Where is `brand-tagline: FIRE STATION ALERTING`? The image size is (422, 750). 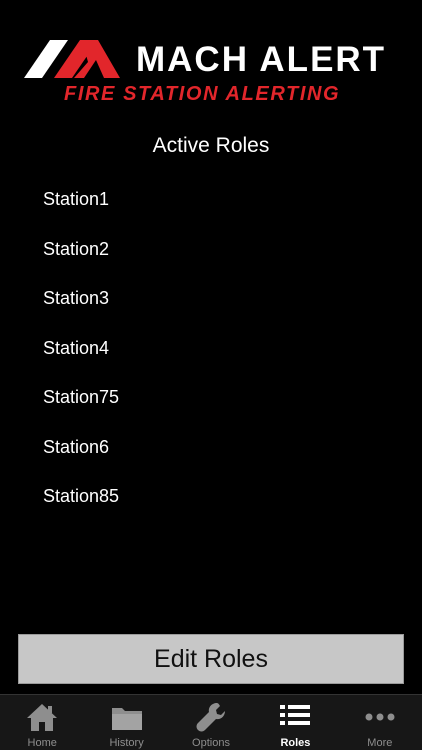
brand-tagline: FIRE STATION ALERTING is located at coordinates (202, 94).